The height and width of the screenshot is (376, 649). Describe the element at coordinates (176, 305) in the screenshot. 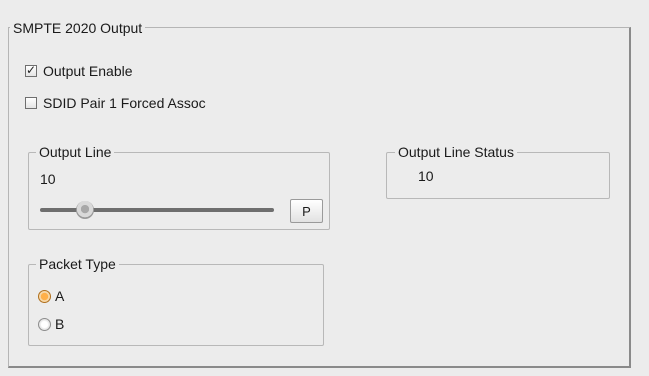

I see `packet-type-group` at that location.